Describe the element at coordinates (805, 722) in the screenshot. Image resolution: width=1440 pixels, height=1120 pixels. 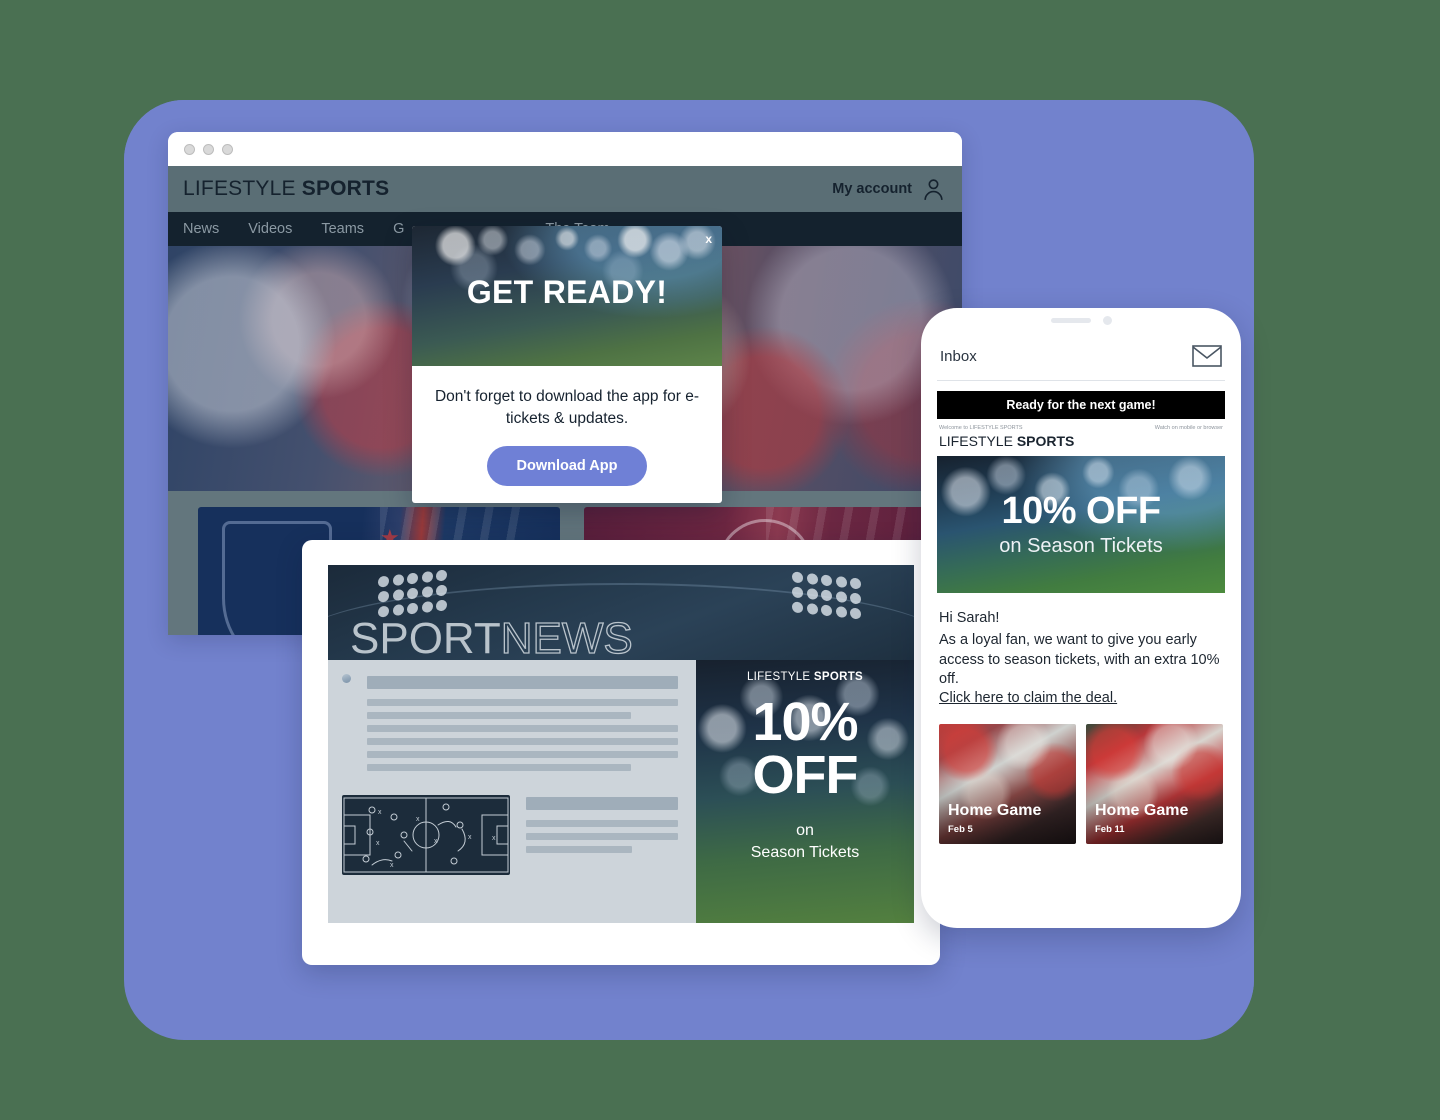
I see `ad-headline-percent: 10%` at that location.